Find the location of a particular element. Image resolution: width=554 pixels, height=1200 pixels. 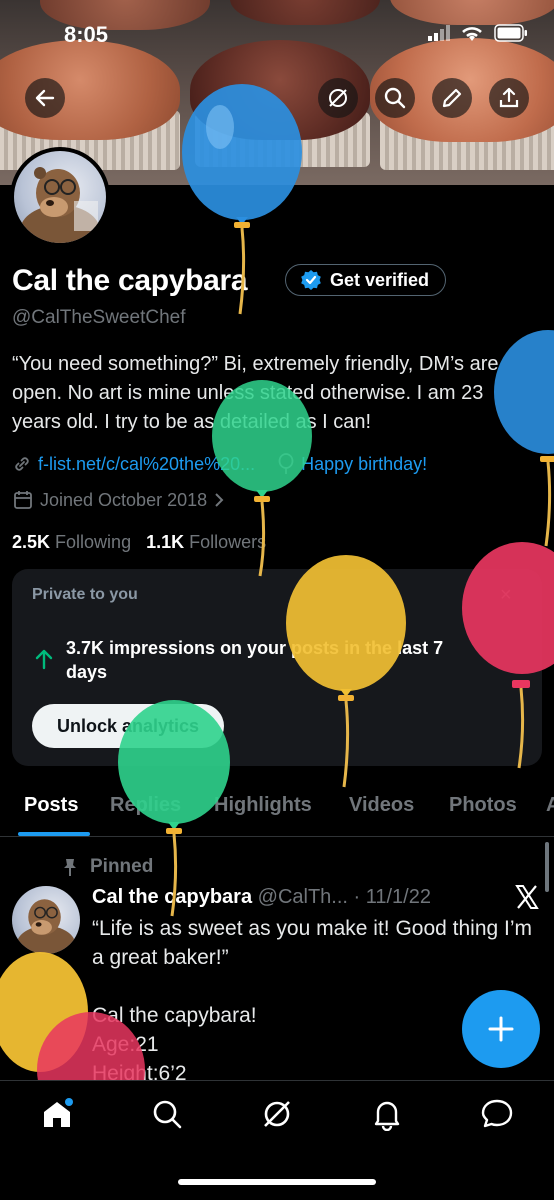

home-icon is located at coordinates (58, 1112).